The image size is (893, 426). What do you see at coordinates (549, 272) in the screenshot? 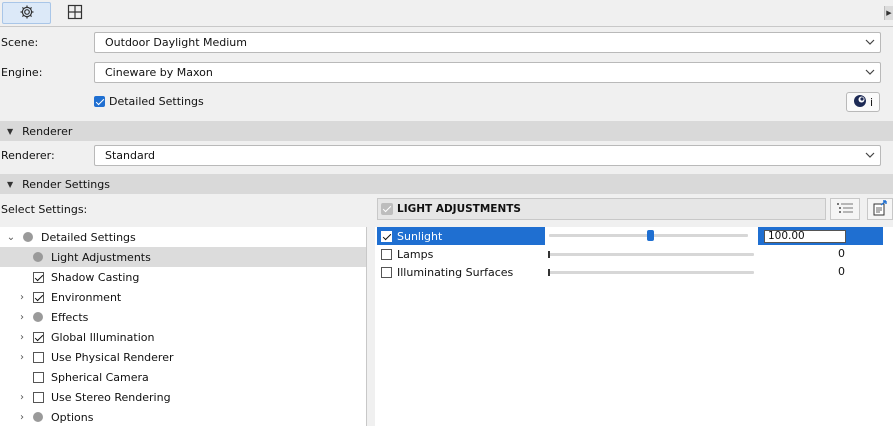
I see `illuminating-surfaces-slider-thumb` at bounding box center [549, 272].